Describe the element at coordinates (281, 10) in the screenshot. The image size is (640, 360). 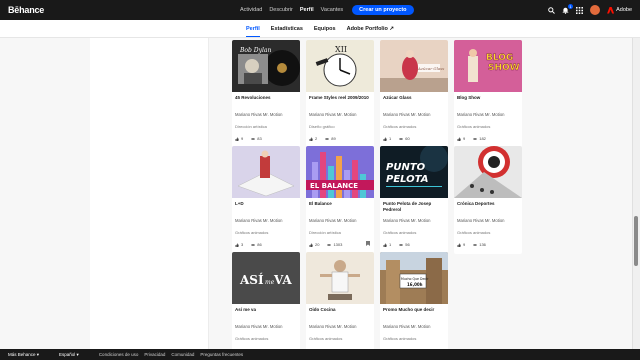
I see `nav-descubrir: Descubrir` at that location.